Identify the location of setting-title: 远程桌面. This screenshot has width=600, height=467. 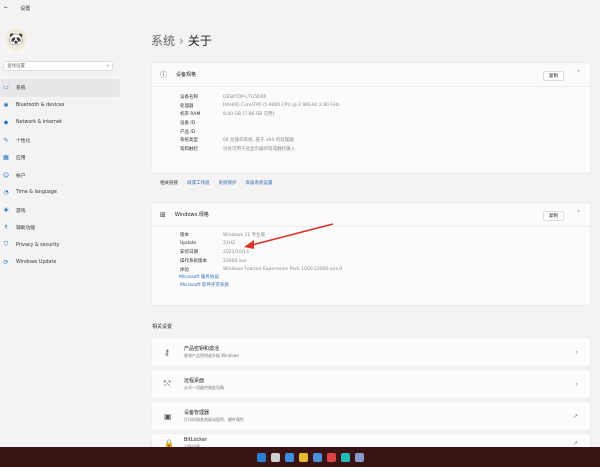
(194, 381).